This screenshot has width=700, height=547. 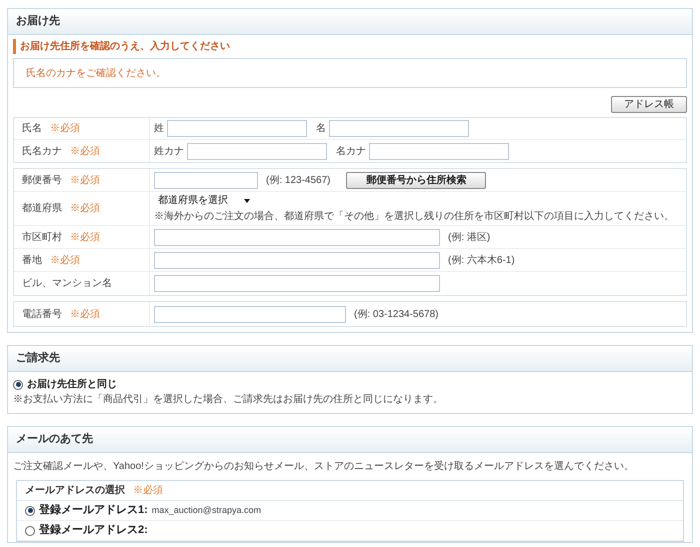 I want to click on postal-search-button: 郵便番号から住所検索, so click(x=416, y=180).